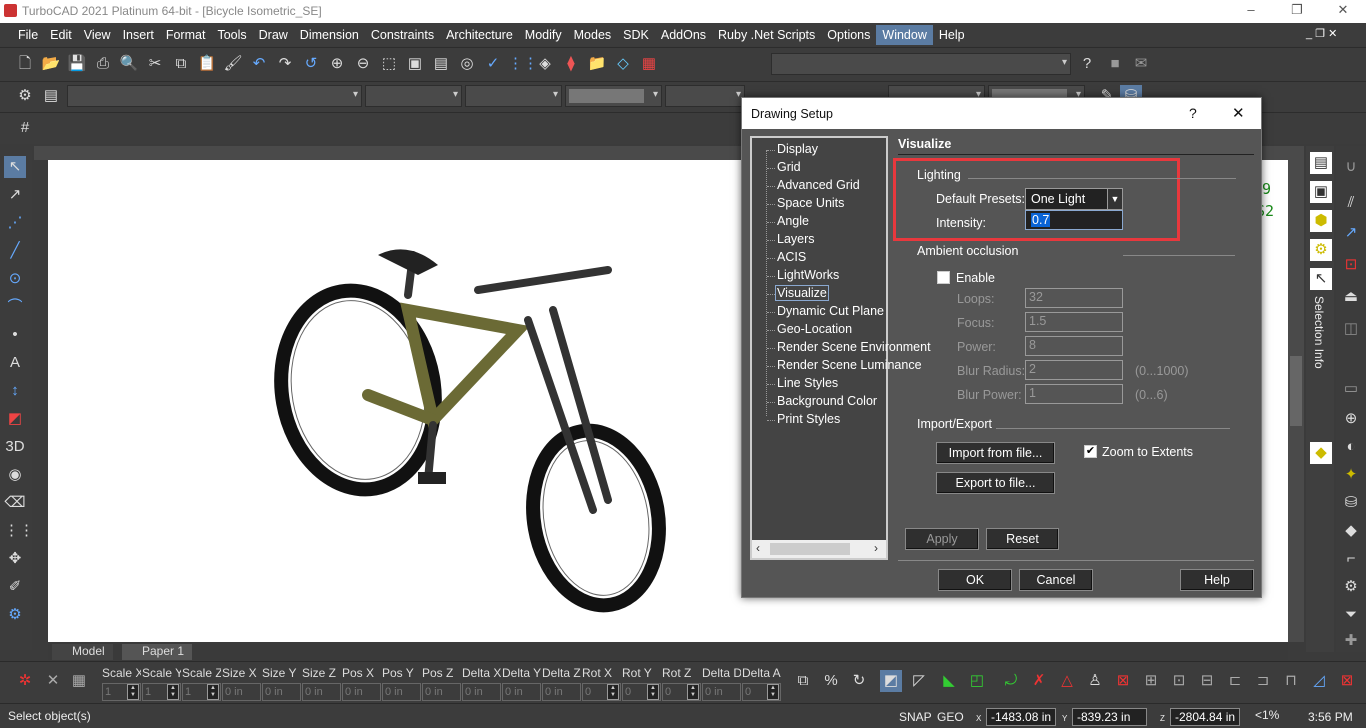  I want to click on tree-item: Geo-Location, so click(814, 329).